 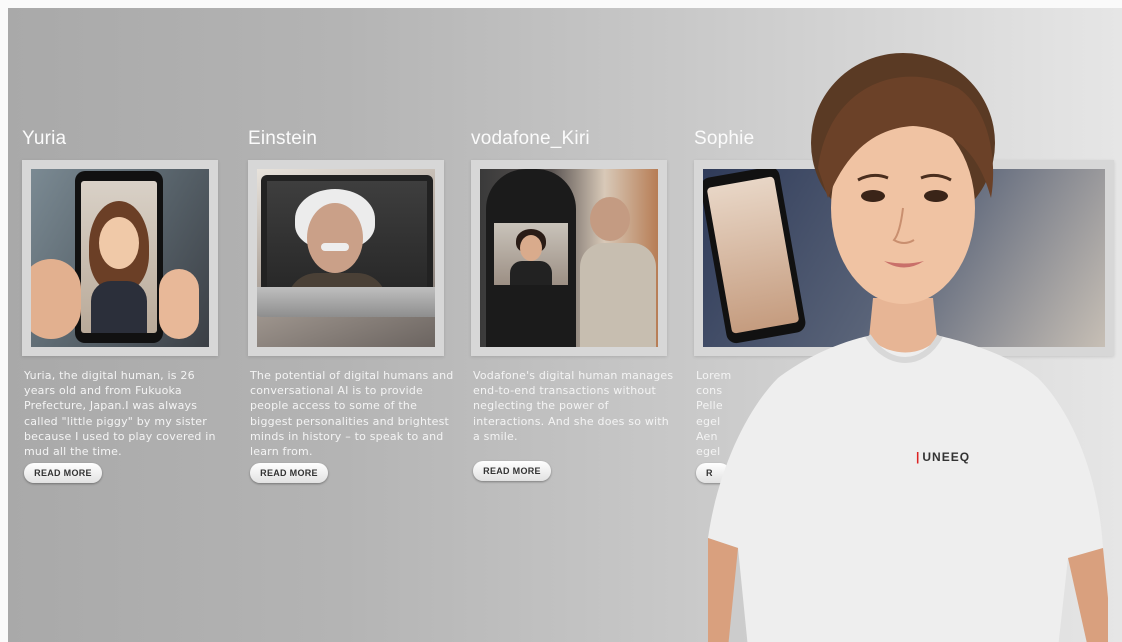 I want to click on card-title: Einstein, so click(x=283, y=138).